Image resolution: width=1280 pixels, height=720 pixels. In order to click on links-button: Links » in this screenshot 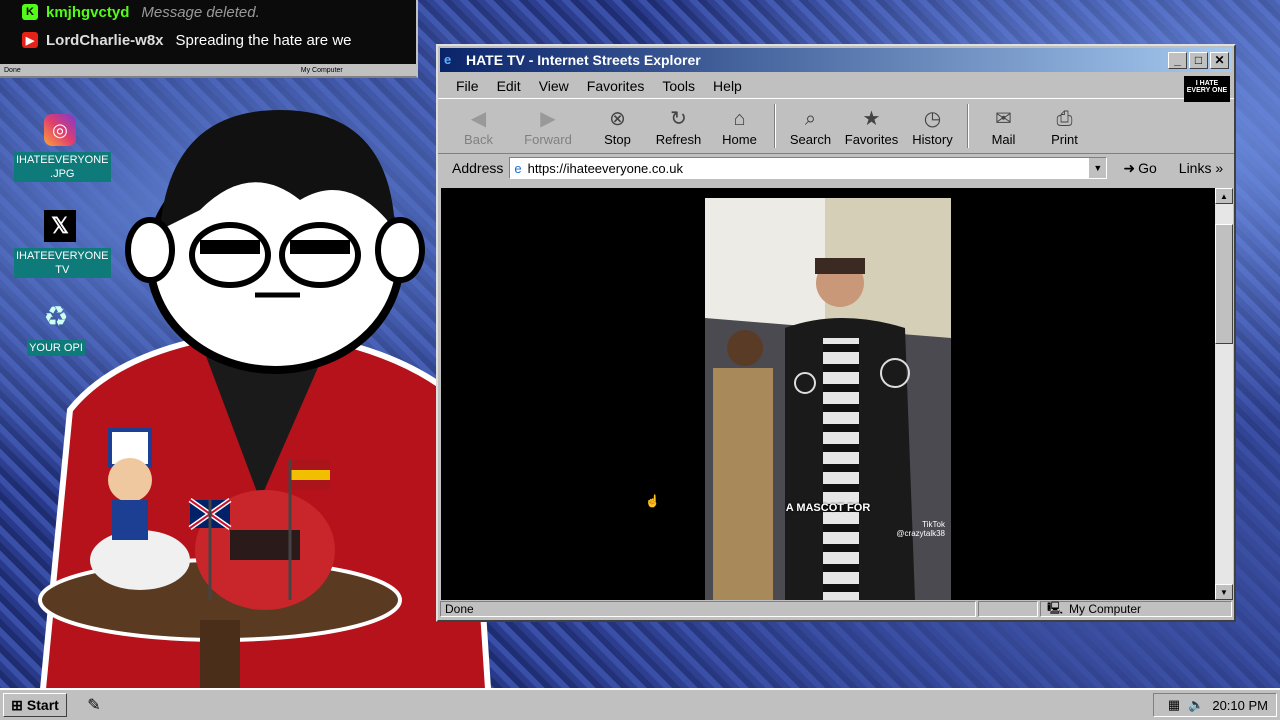, I will do `click(1201, 168)`.